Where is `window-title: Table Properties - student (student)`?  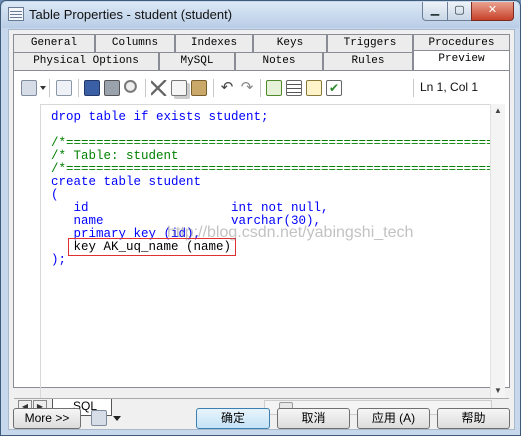 window-title: Table Properties - student (student) is located at coordinates (131, 14).